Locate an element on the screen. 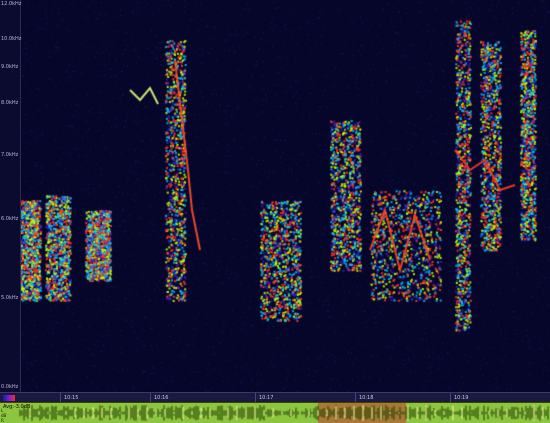 The image size is (550, 423). time-tick: 10:16 is located at coordinates (161, 398).